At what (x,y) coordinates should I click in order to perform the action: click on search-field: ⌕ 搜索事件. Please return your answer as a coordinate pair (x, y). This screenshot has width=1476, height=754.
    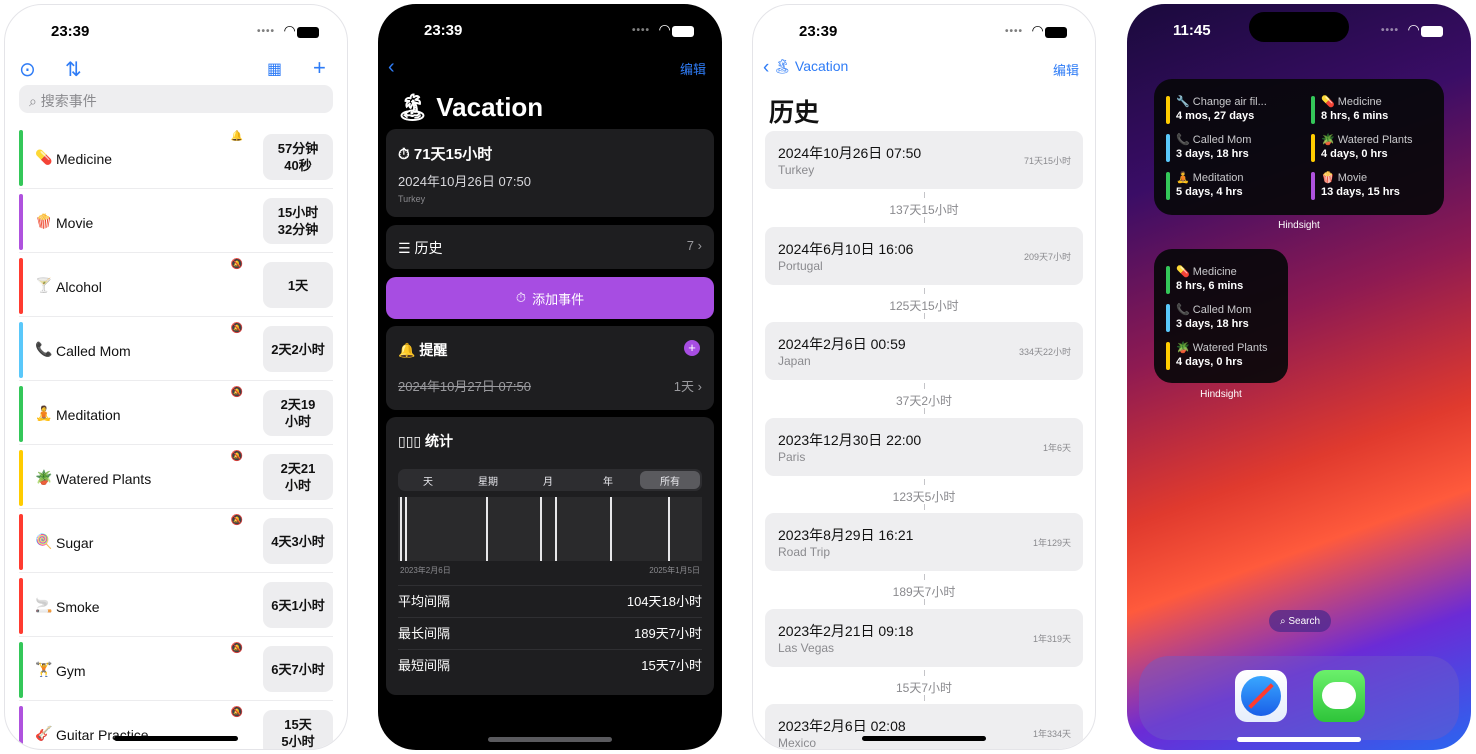
    Looking at the image, I should click on (176, 99).